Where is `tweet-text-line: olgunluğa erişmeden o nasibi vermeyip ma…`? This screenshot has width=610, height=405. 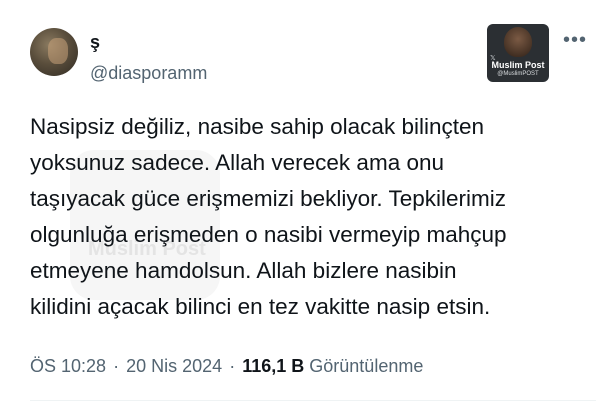 tweet-text-line: olgunluğa erişmeden o nasibi vermeyip ma… is located at coordinates (268, 234).